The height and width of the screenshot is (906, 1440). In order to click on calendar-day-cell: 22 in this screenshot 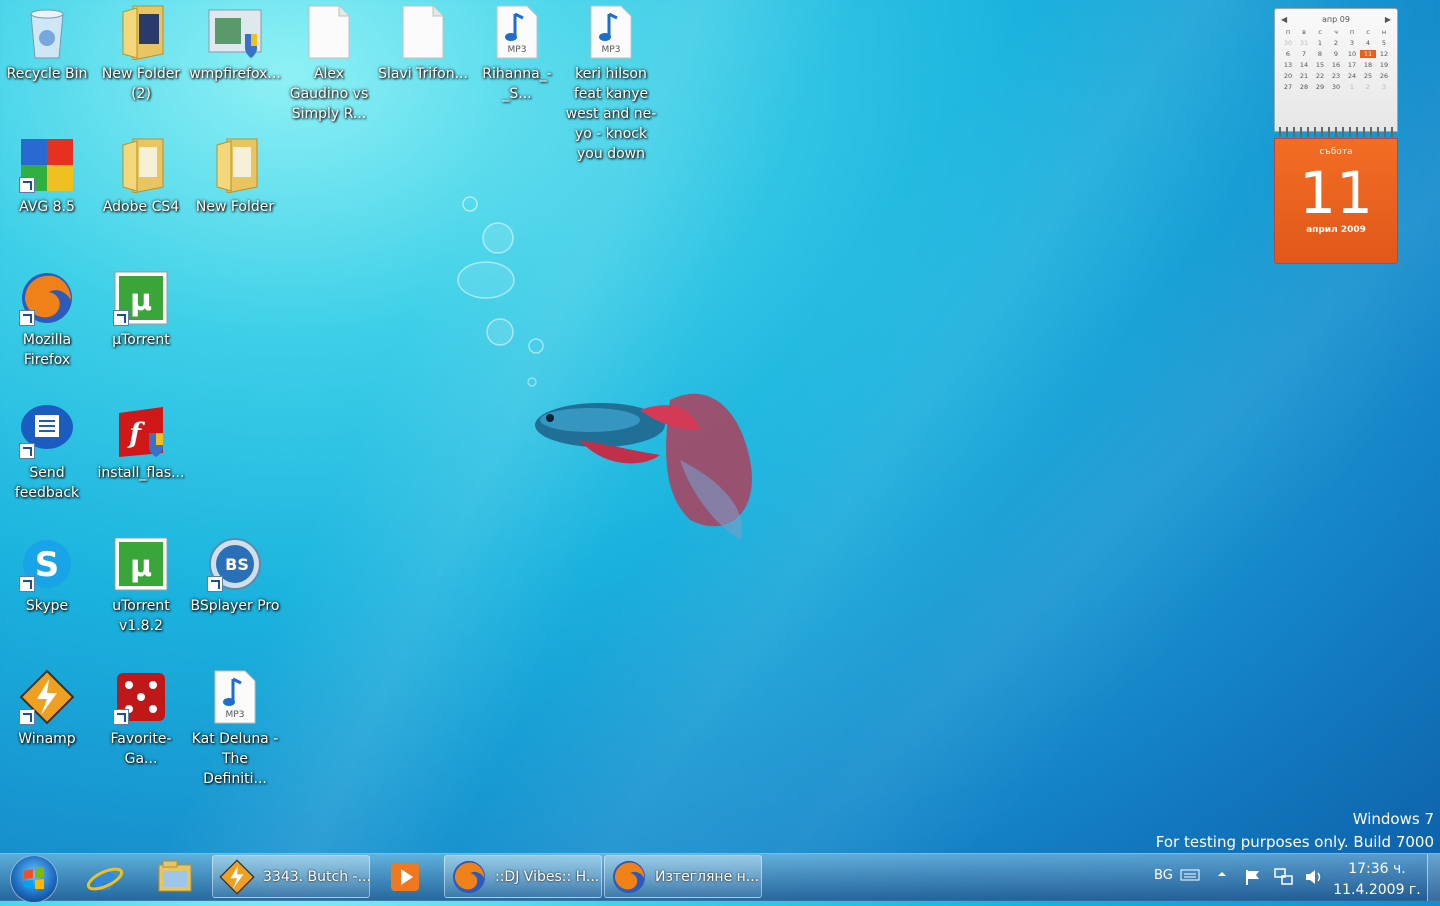, I will do `click(1320, 76)`.